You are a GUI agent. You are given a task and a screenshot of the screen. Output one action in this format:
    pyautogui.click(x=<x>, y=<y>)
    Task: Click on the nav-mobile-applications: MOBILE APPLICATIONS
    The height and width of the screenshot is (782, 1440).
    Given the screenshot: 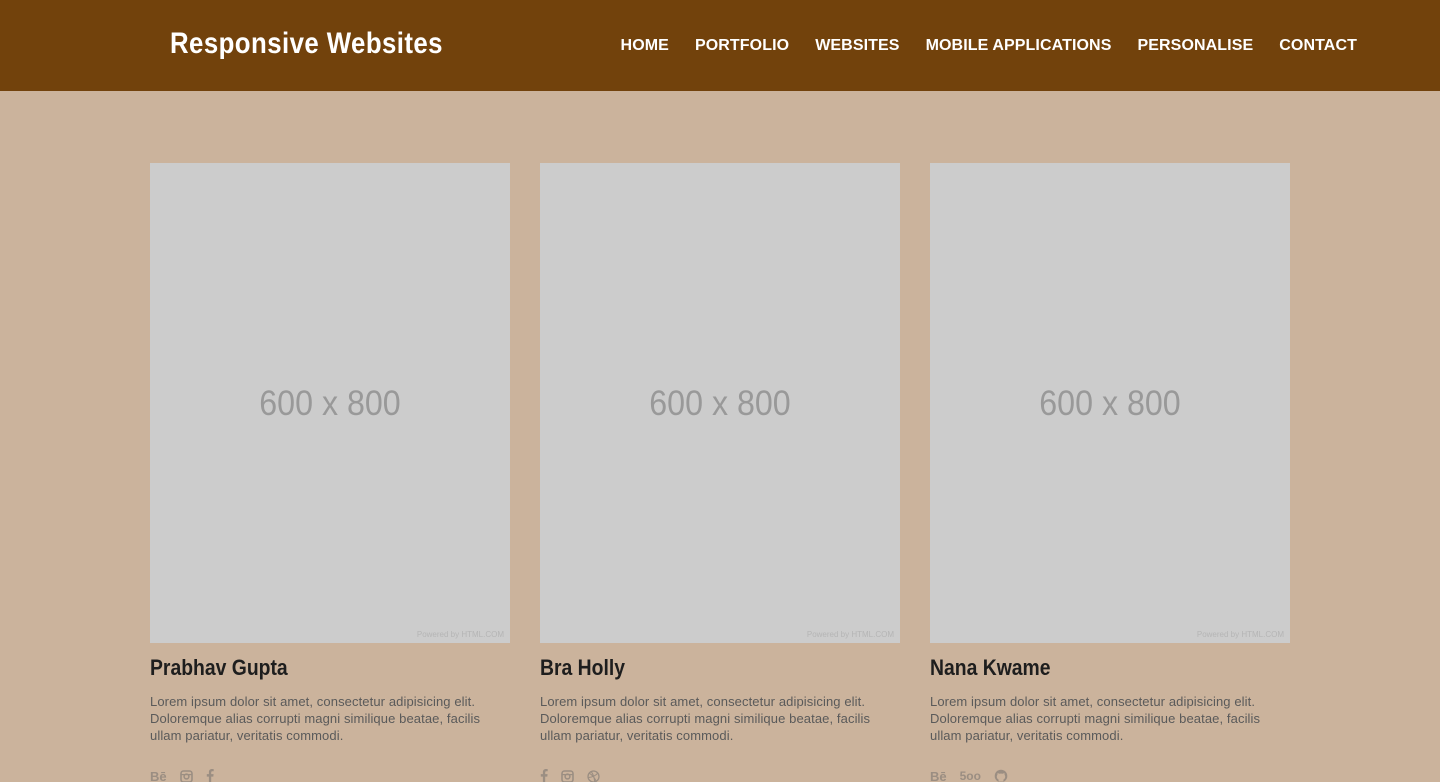 What is the action you would take?
    pyautogui.click(x=1019, y=46)
    